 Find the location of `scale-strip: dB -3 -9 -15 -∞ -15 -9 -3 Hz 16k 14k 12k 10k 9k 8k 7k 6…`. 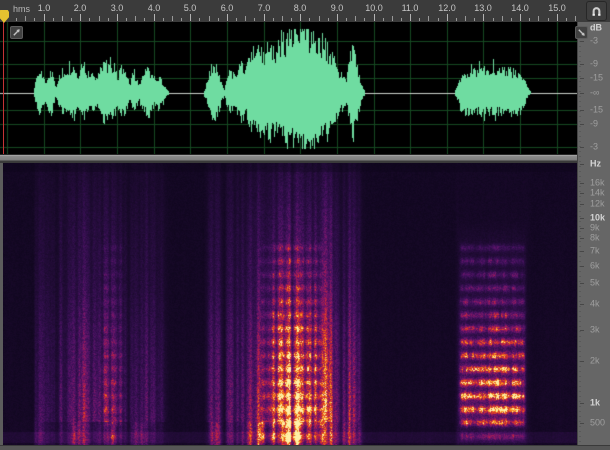

scale-strip: dB -3 -9 -15 -∞ -15 -9 -3 Hz 16k 14k 12k 10k 9k 8k 7k 6… is located at coordinates (593, 233).